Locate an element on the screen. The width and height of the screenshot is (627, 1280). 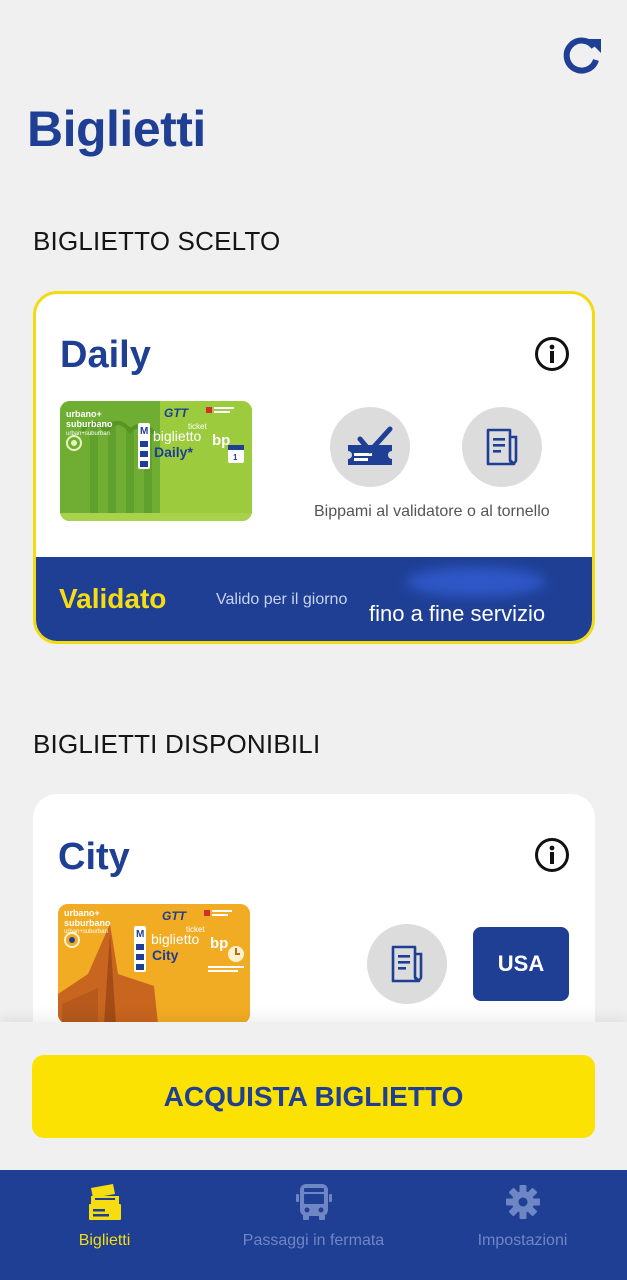
tab-stop-arrivals: Passaggi in fermata is located at coordinates (313, 1225).